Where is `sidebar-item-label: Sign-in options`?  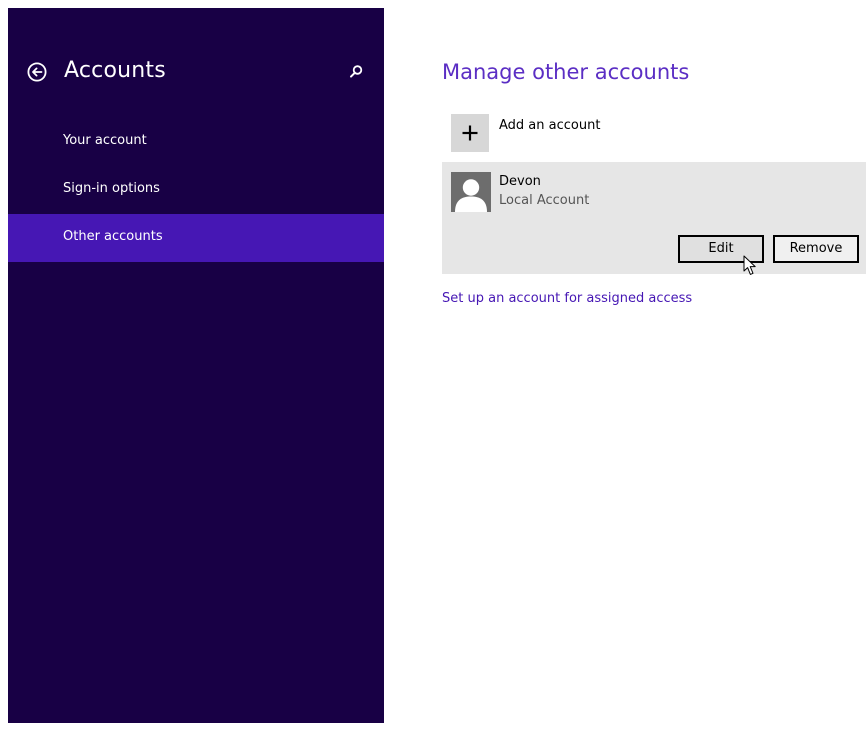
sidebar-item-label: Sign-in options is located at coordinates (111, 188).